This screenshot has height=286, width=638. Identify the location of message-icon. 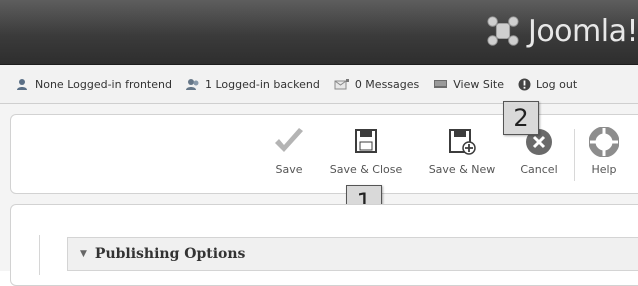
(341, 83).